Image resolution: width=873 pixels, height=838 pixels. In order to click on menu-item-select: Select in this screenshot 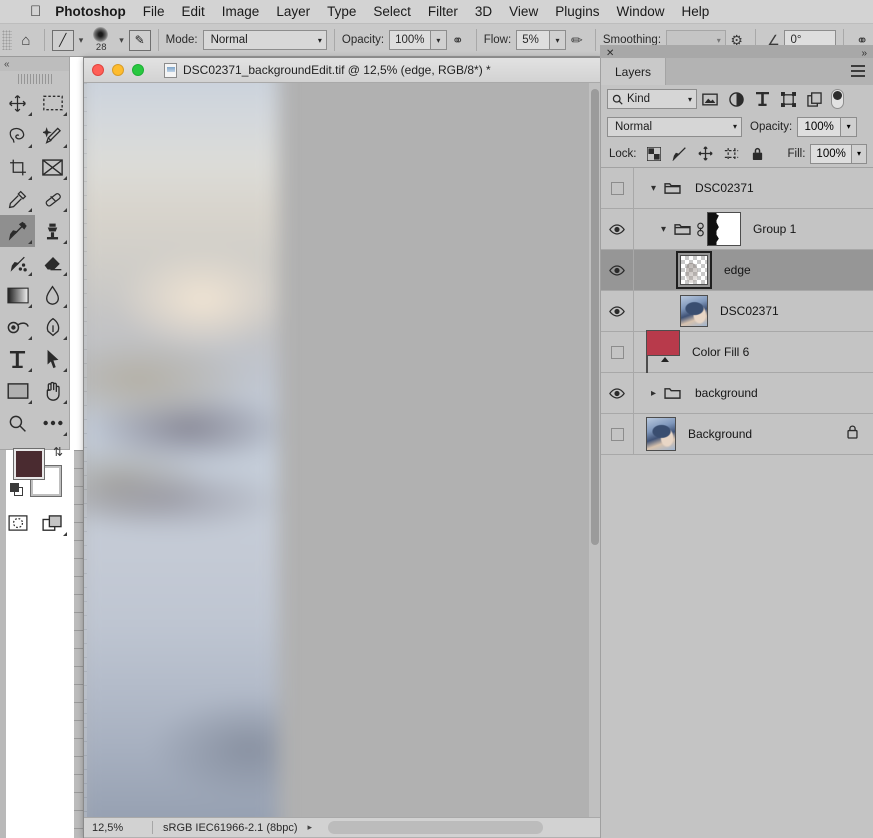, I will do `click(392, 11)`.